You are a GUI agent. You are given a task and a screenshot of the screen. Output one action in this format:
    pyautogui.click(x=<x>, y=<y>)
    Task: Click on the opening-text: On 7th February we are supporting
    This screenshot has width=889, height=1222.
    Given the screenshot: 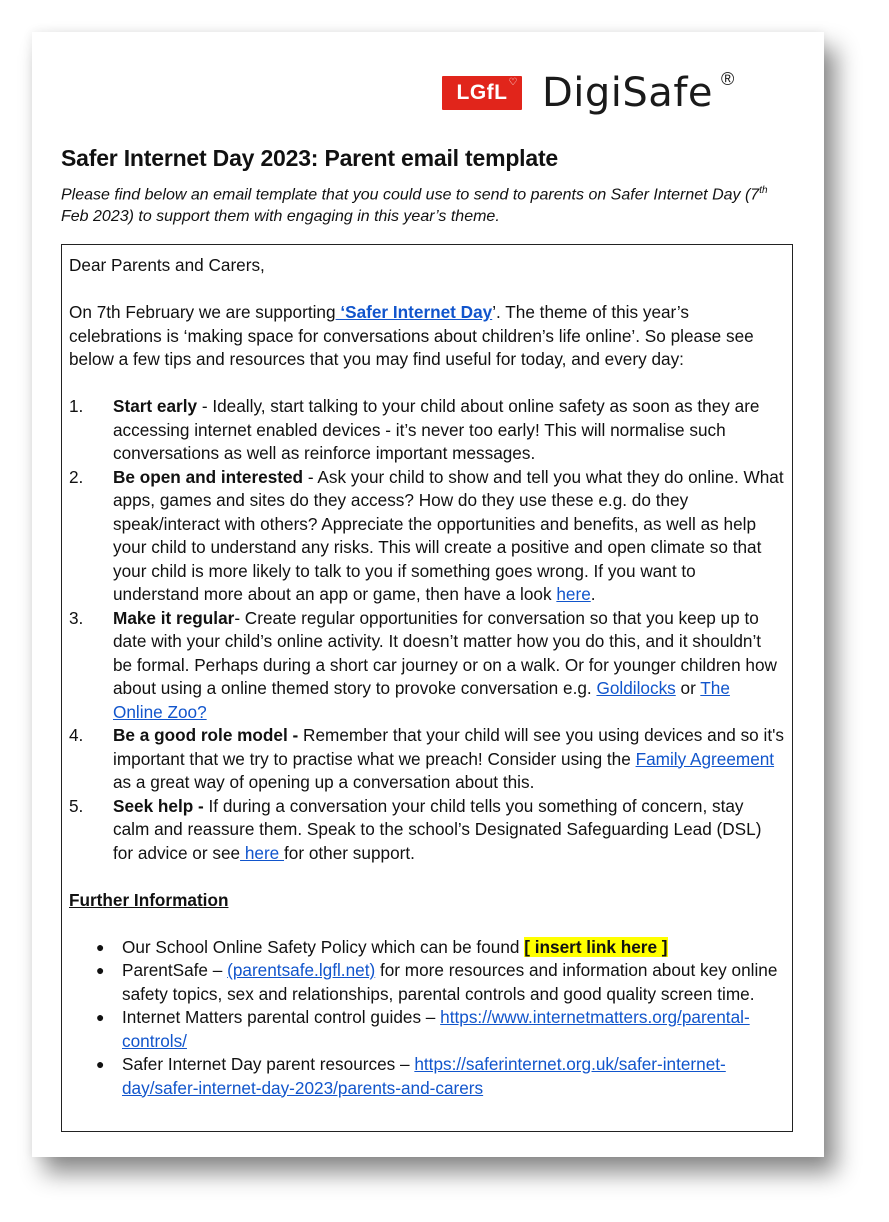 What is the action you would take?
    pyautogui.click(x=202, y=312)
    